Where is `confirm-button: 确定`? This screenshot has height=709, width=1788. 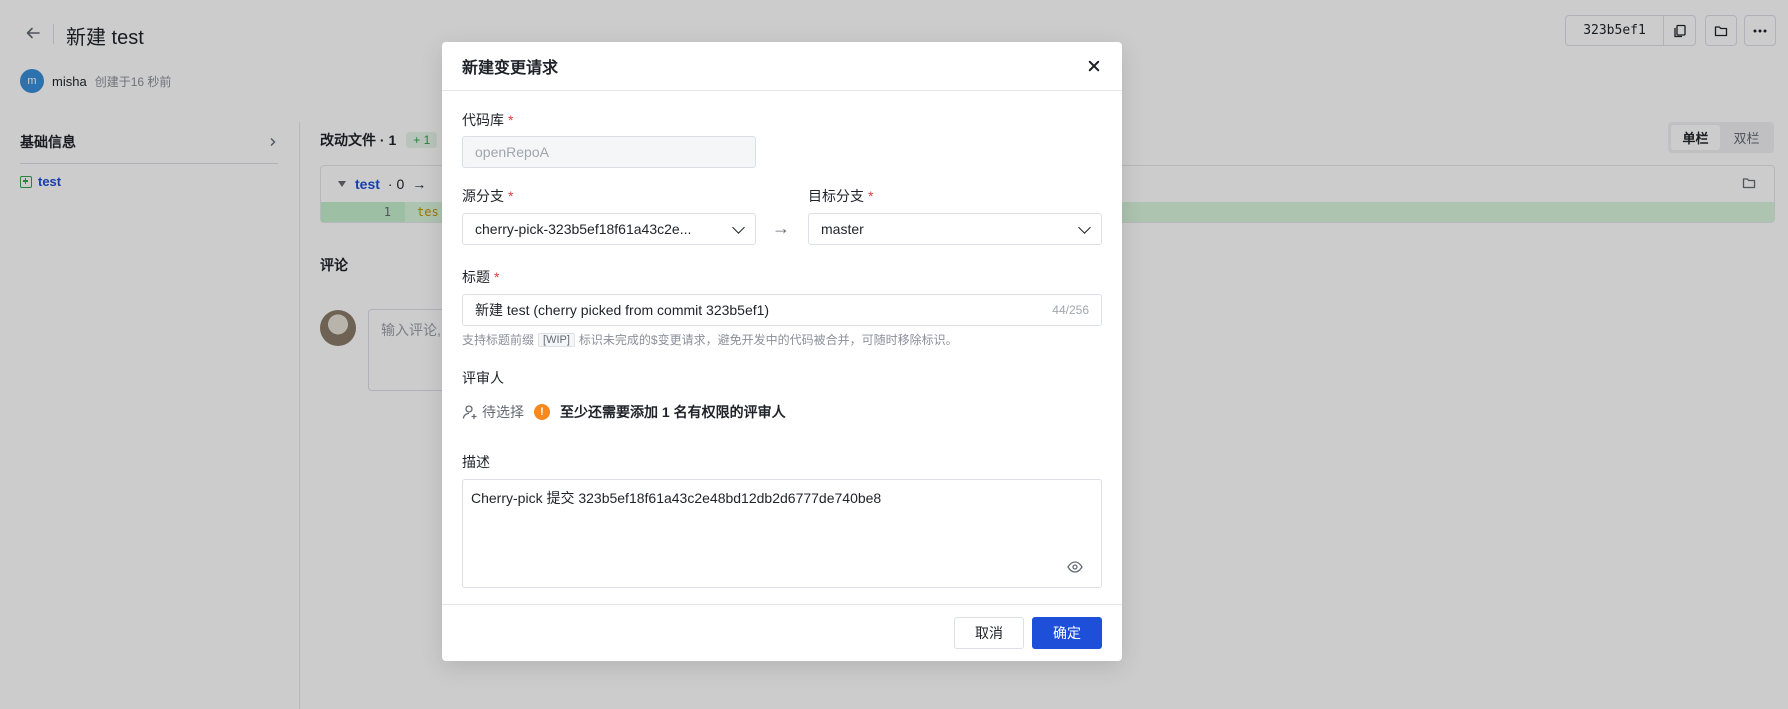 confirm-button: 确定 is located at coordinates (1067, 633).